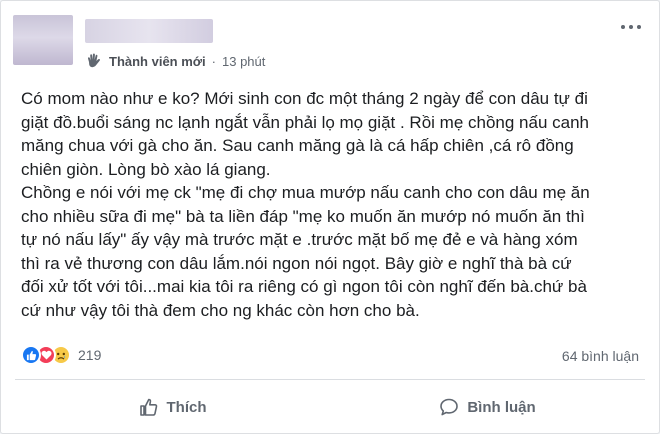 This screenshot has width=660, height=434. I want to click on waving-hand-icon, so click(94, 60).